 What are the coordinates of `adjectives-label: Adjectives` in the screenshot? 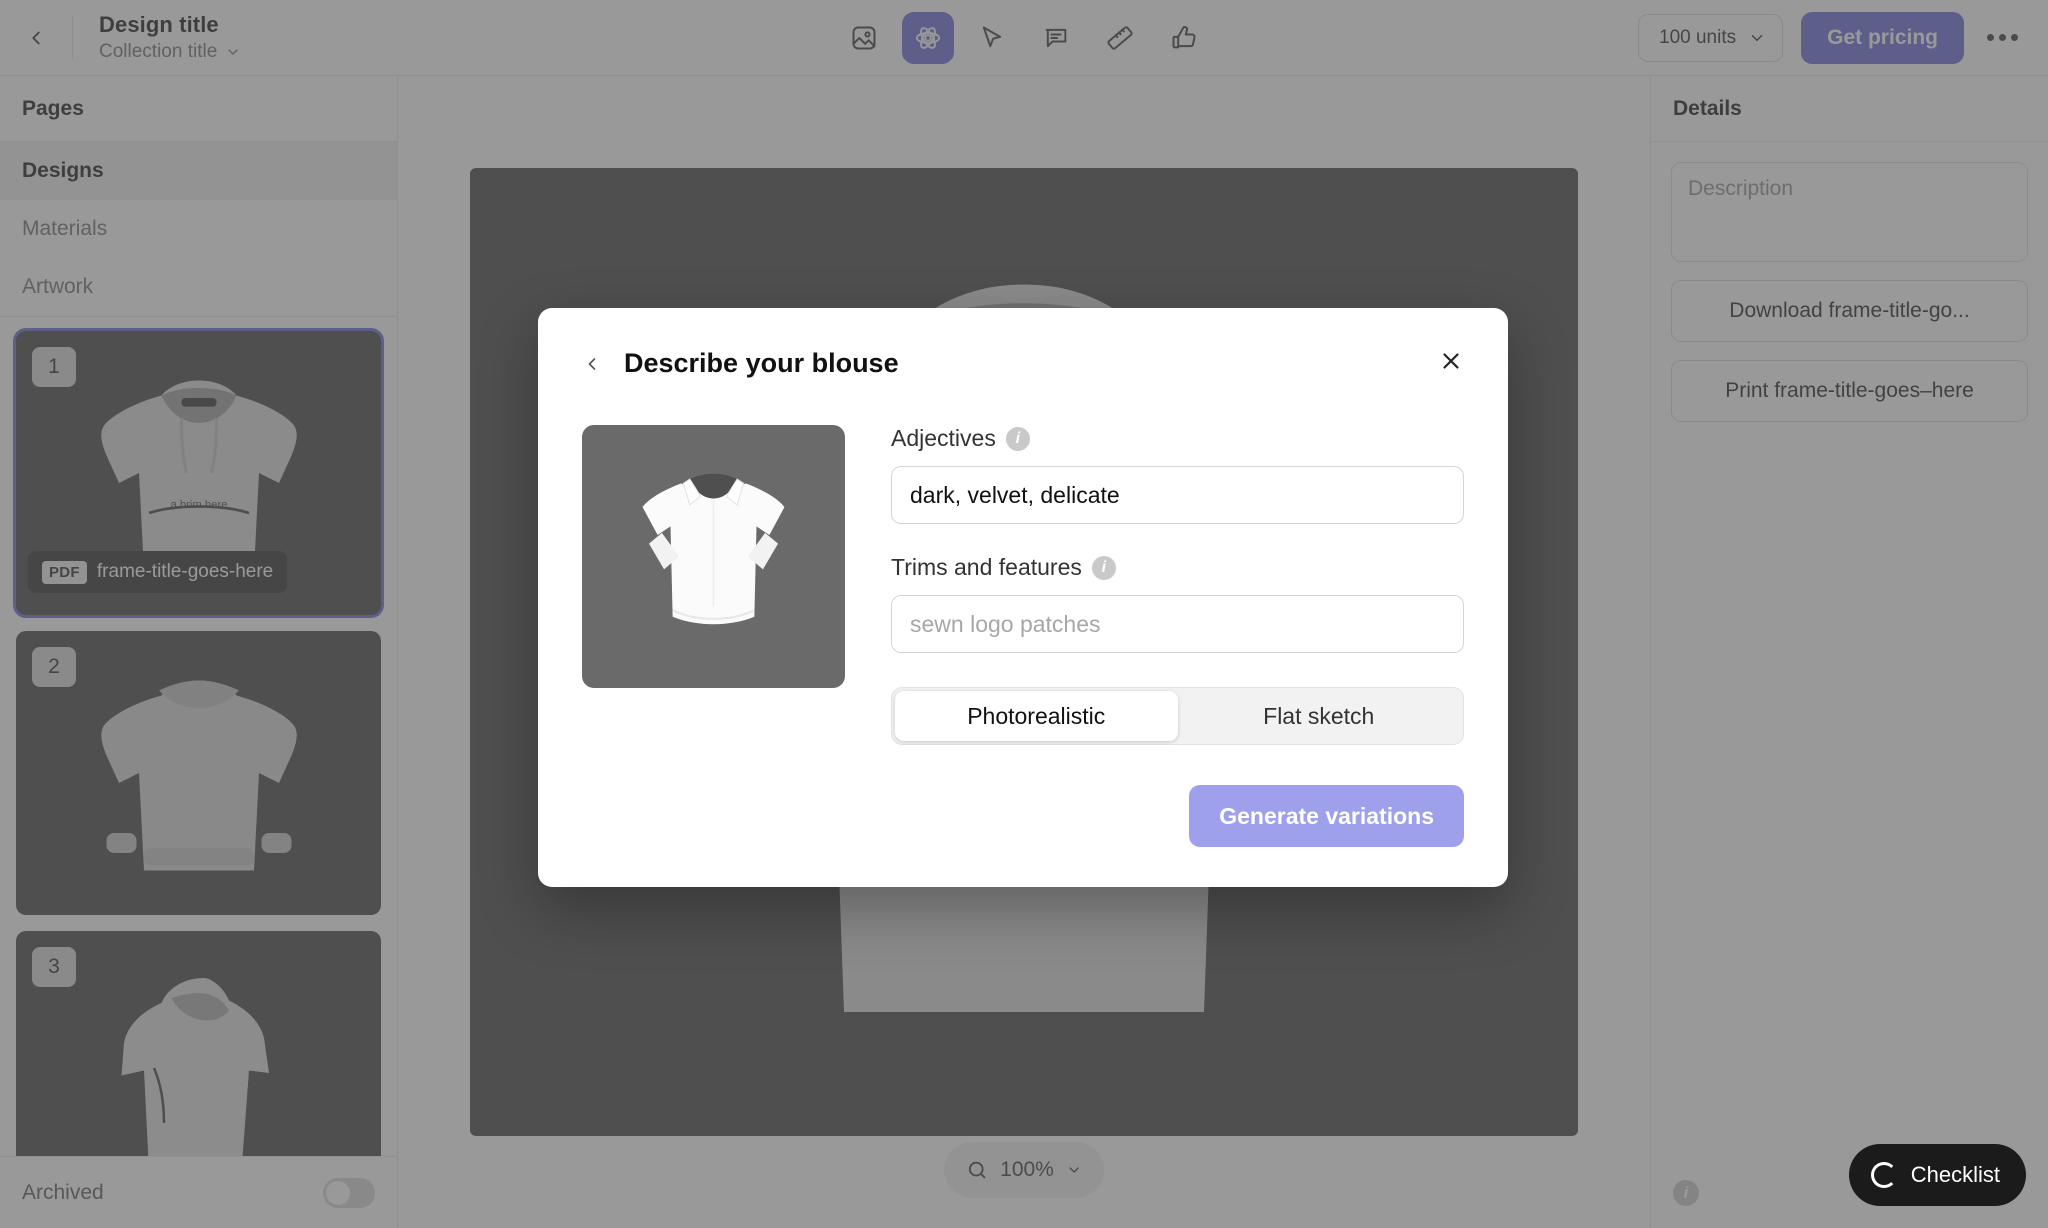 It's located at (943, 438).